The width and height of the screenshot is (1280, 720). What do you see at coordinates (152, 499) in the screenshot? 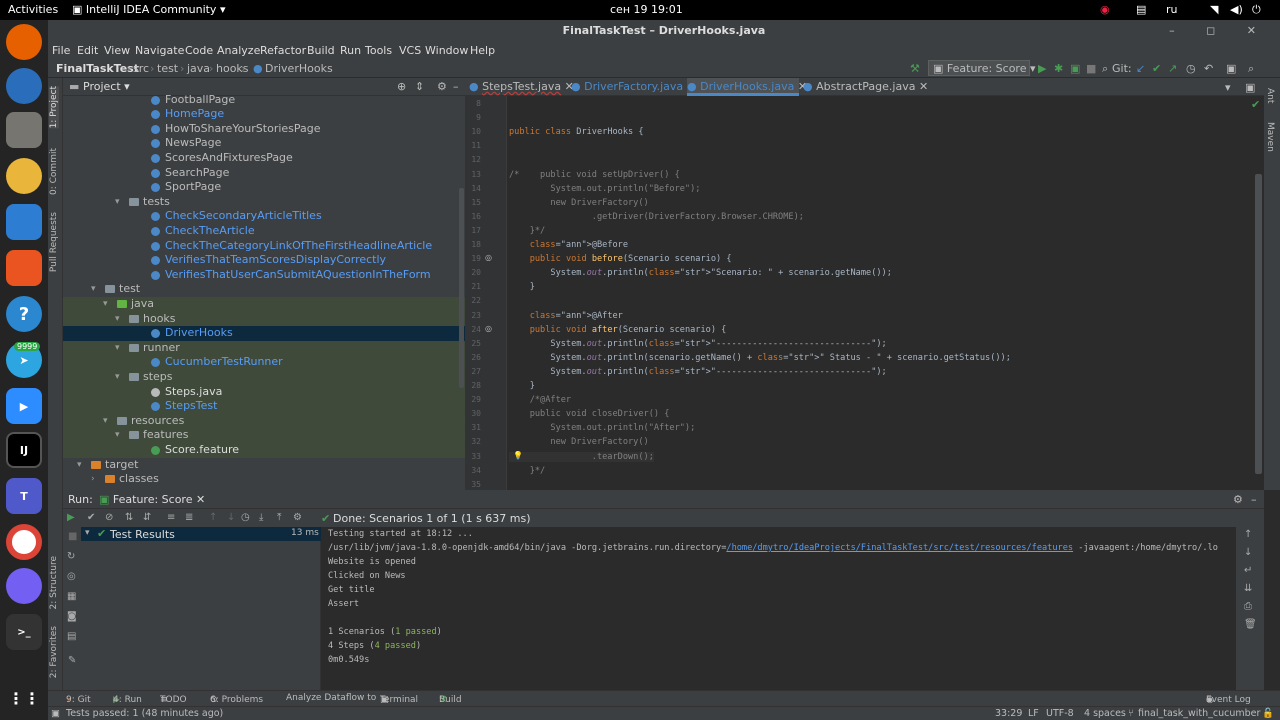
I see `run-config-tab: ▣ Feature: Score ✕` at bounding box center [152, 499].